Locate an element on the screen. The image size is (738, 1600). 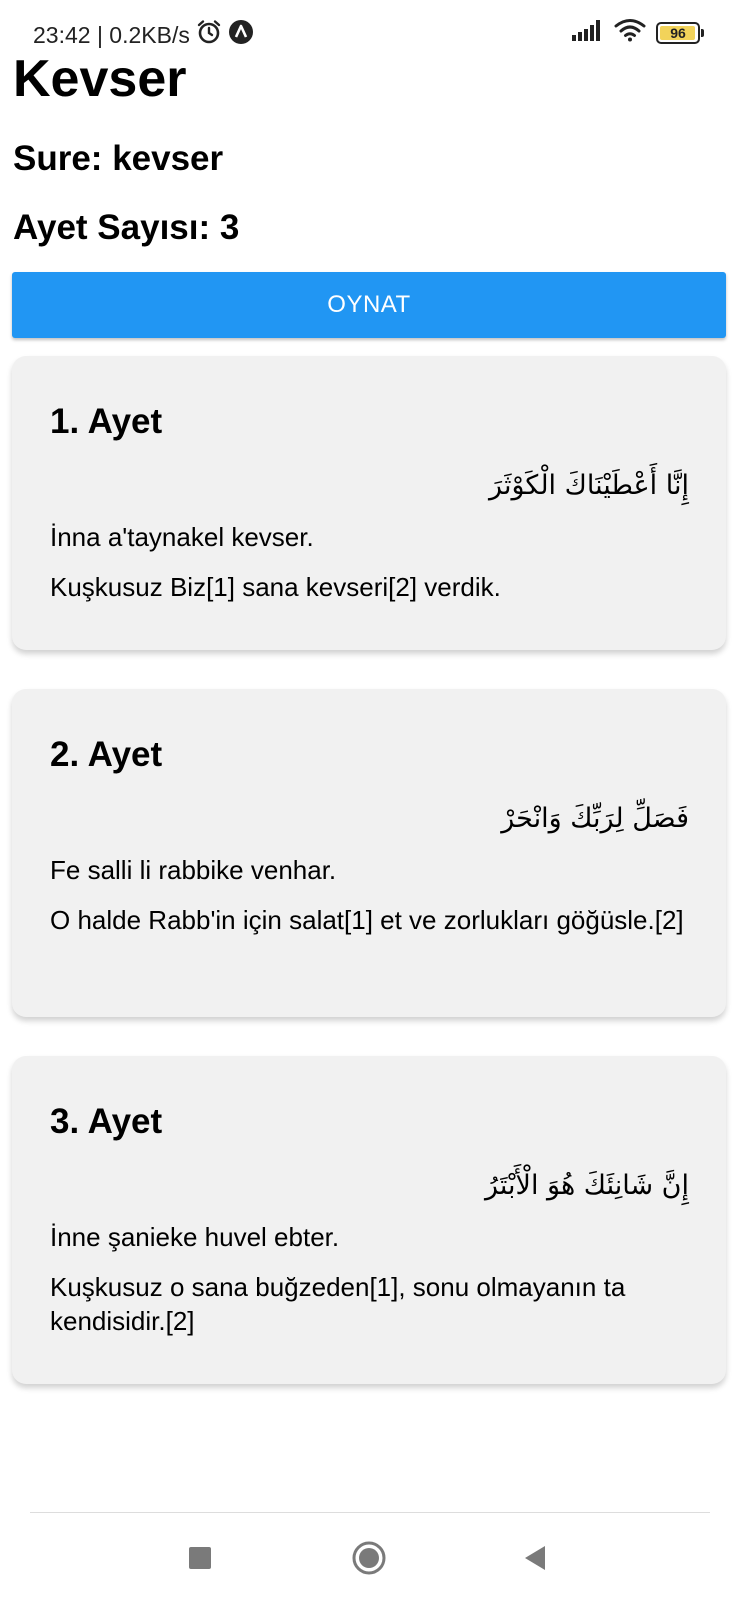
ayet-transliteration: Fe salli li rabbike venhar. is located at coordinates (193, 870).